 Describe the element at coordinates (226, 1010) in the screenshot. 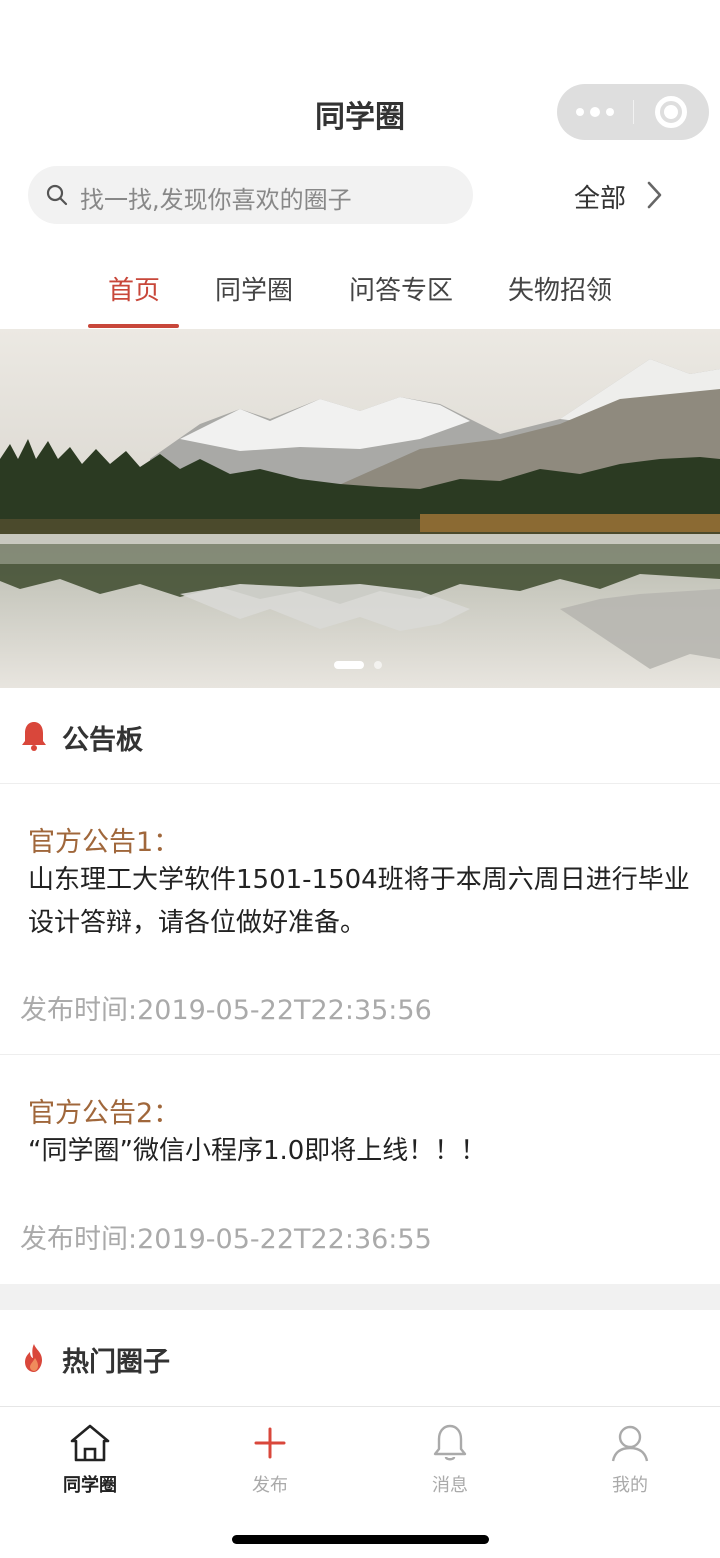

I see `notice-time: 发布时间:2019-05-22T22:35:56` at that location.